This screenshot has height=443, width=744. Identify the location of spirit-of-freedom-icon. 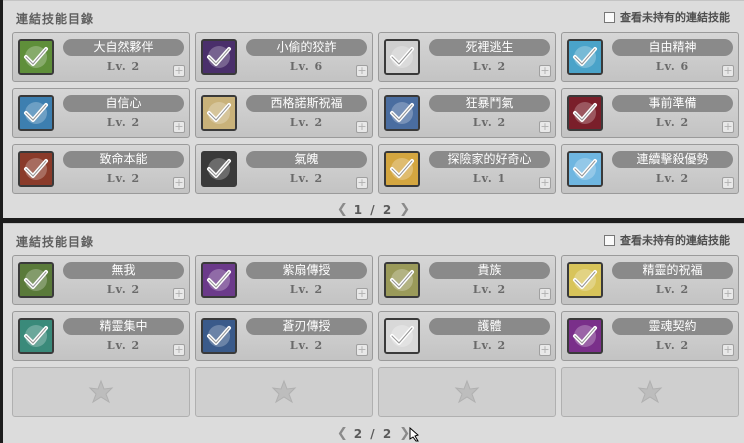
(585, 57).